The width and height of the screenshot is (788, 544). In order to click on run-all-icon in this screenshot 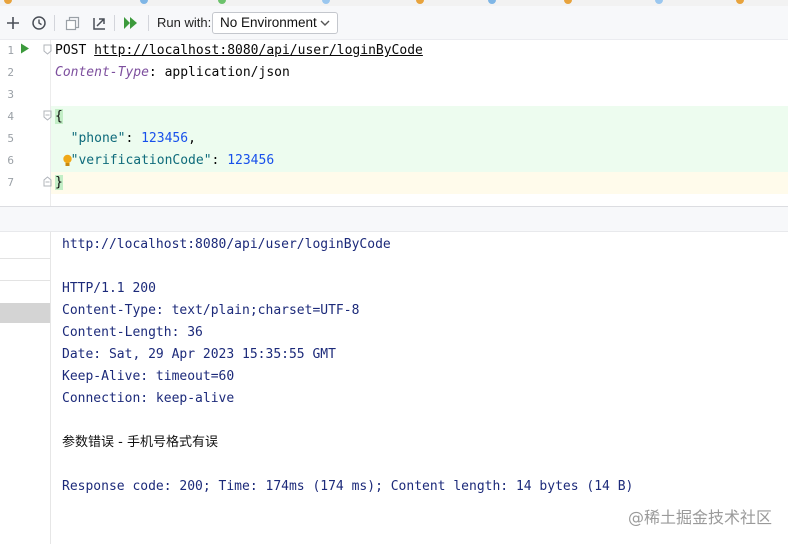, I will do `click(131, 23)`.